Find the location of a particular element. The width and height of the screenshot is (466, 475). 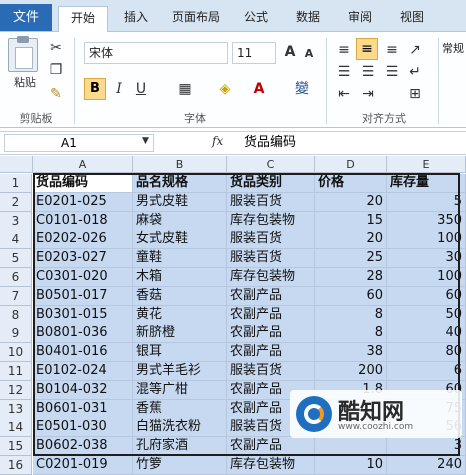

tab-data: 数据 is located at coordinates (308, 19).